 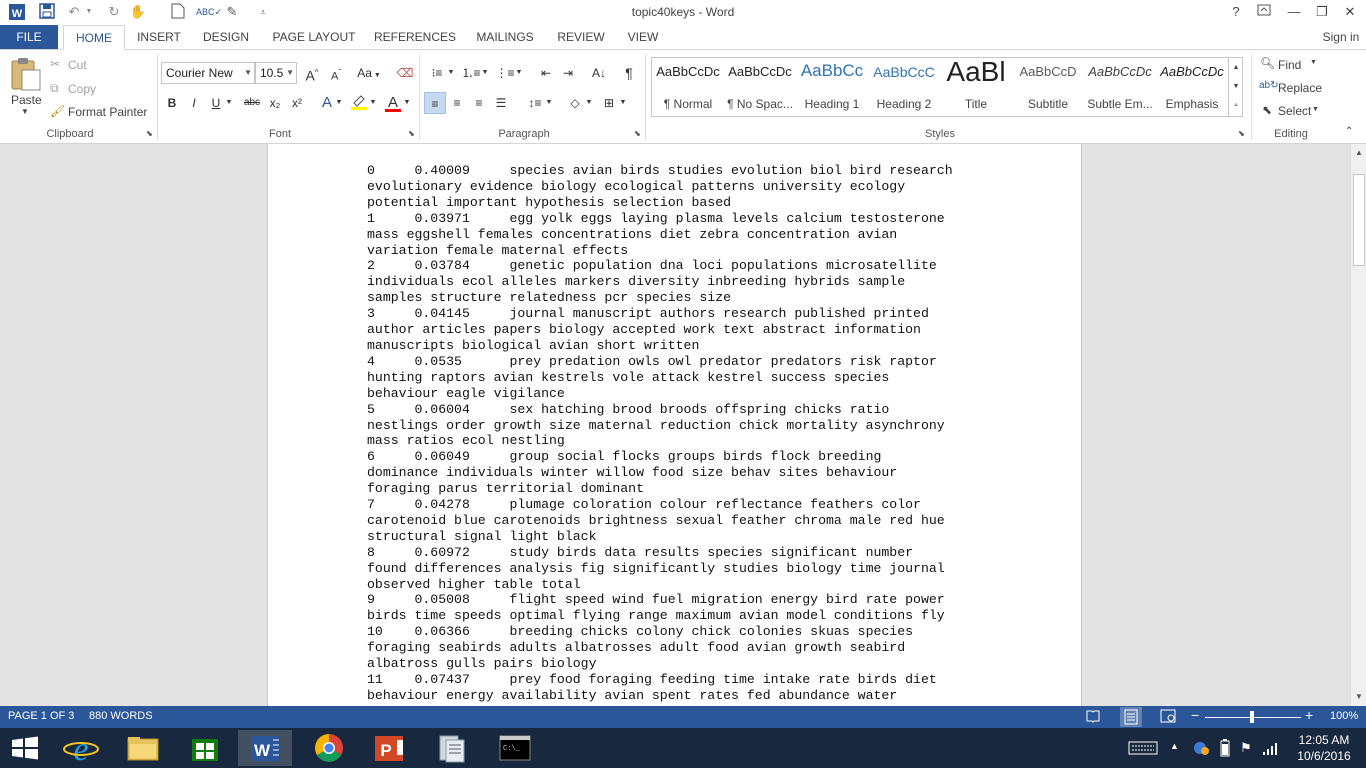 I want to click on strikethrough-button: abc, so click(x=252, y=103).